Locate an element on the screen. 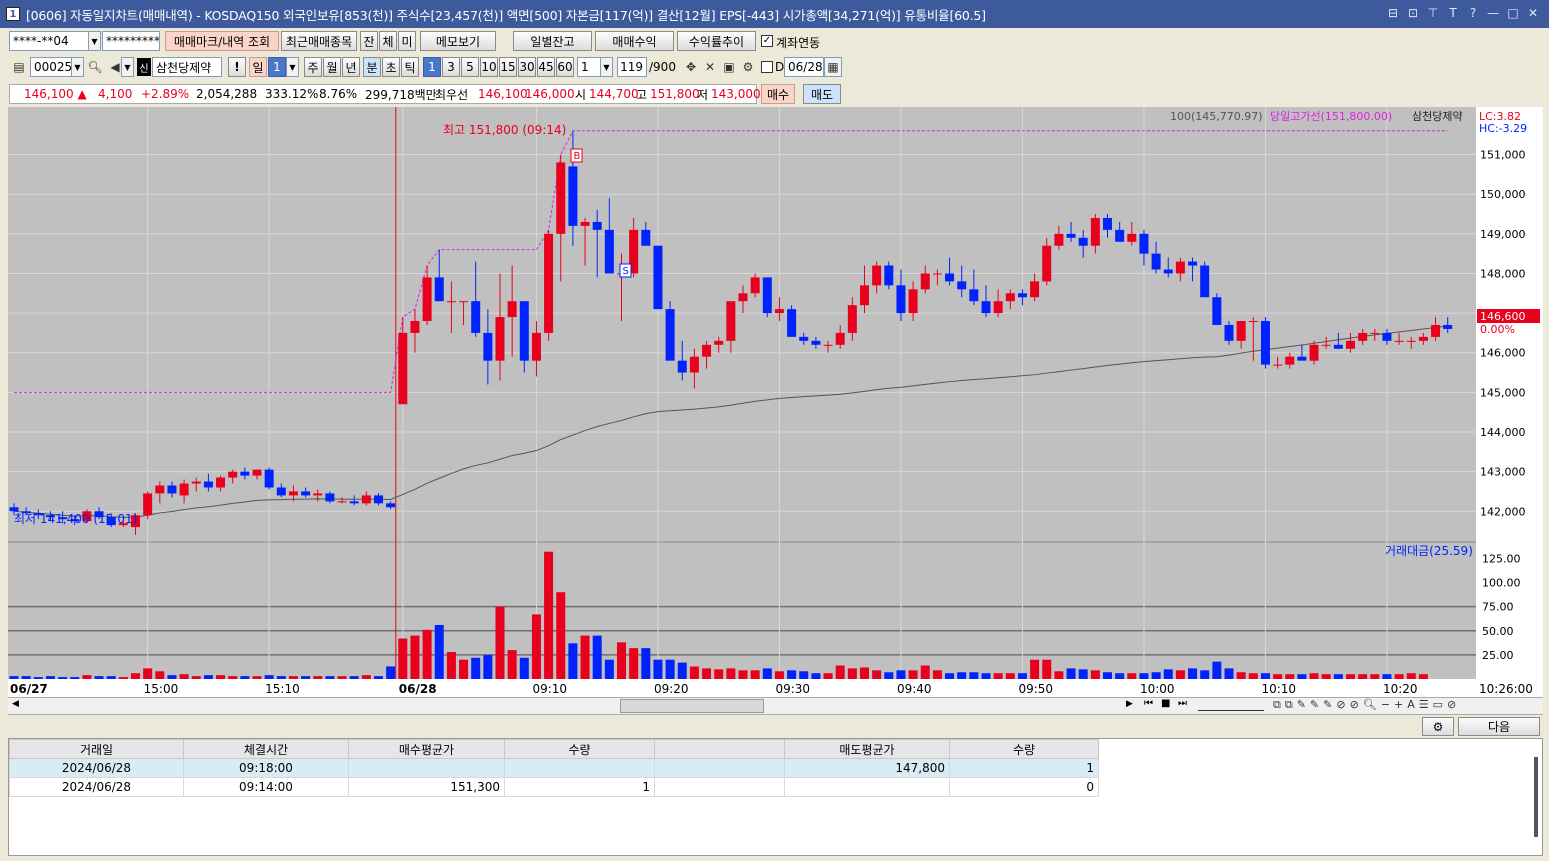  scroll-thumb is located at coordinates (692, 706).